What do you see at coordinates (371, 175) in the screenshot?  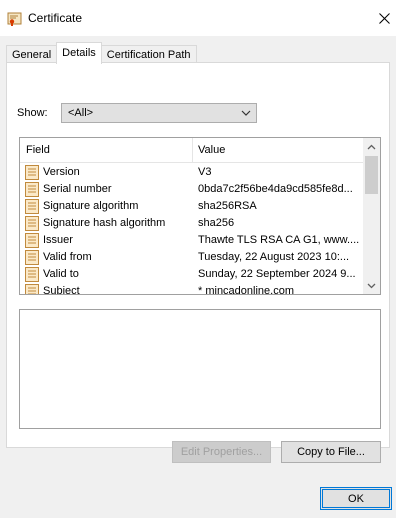 I see `scroll-thumb` at bounding box center [371, 175].